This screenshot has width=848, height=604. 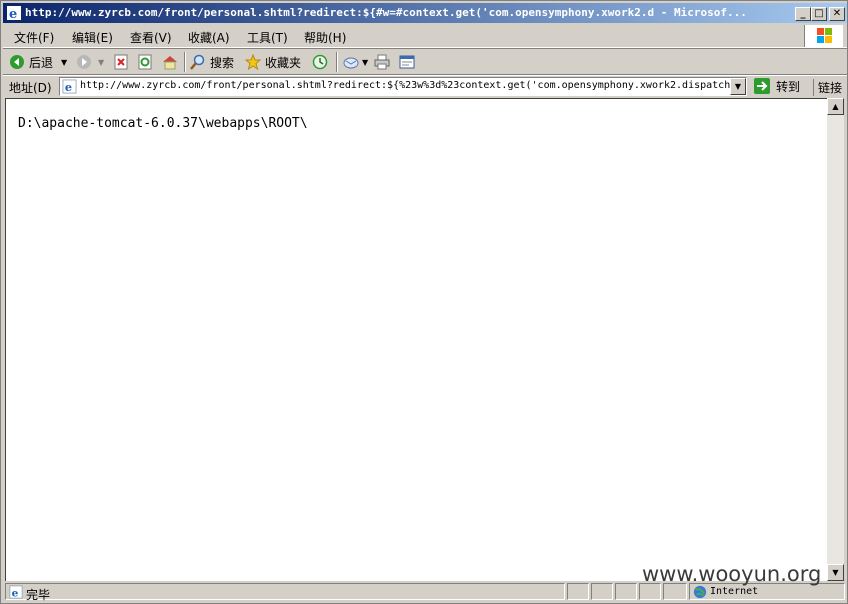 I want to click on edit-button, so click(x=407, y=62).